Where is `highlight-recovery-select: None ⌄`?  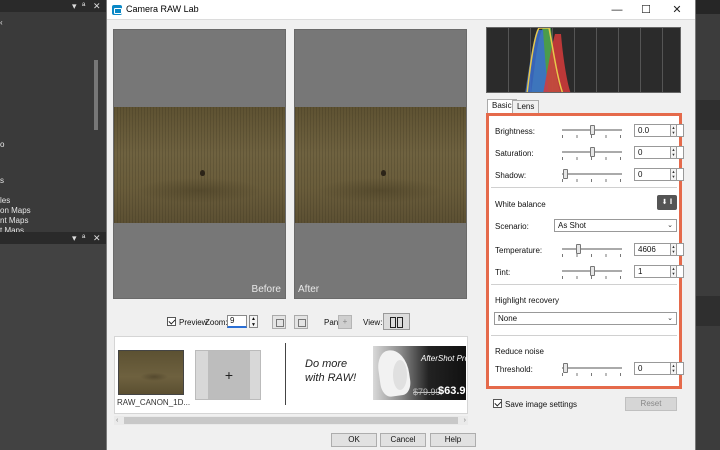 highlight-recovery-select: None ⌄ is located at coordinates (585, 318).